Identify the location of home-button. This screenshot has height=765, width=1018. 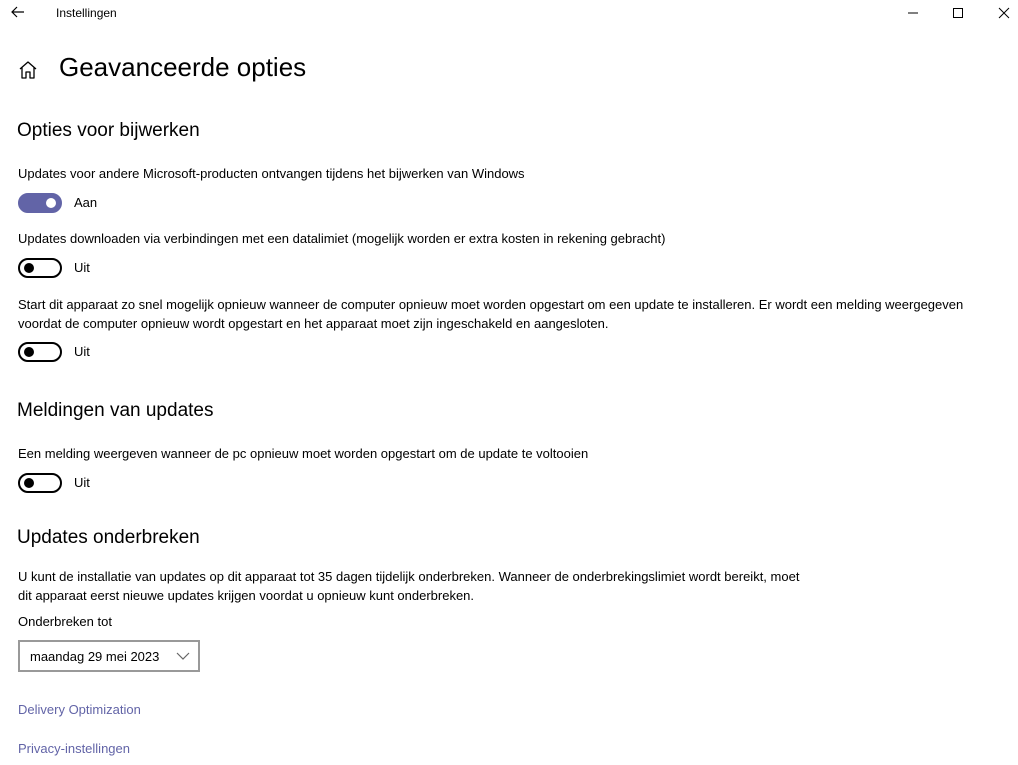
(28, 70).